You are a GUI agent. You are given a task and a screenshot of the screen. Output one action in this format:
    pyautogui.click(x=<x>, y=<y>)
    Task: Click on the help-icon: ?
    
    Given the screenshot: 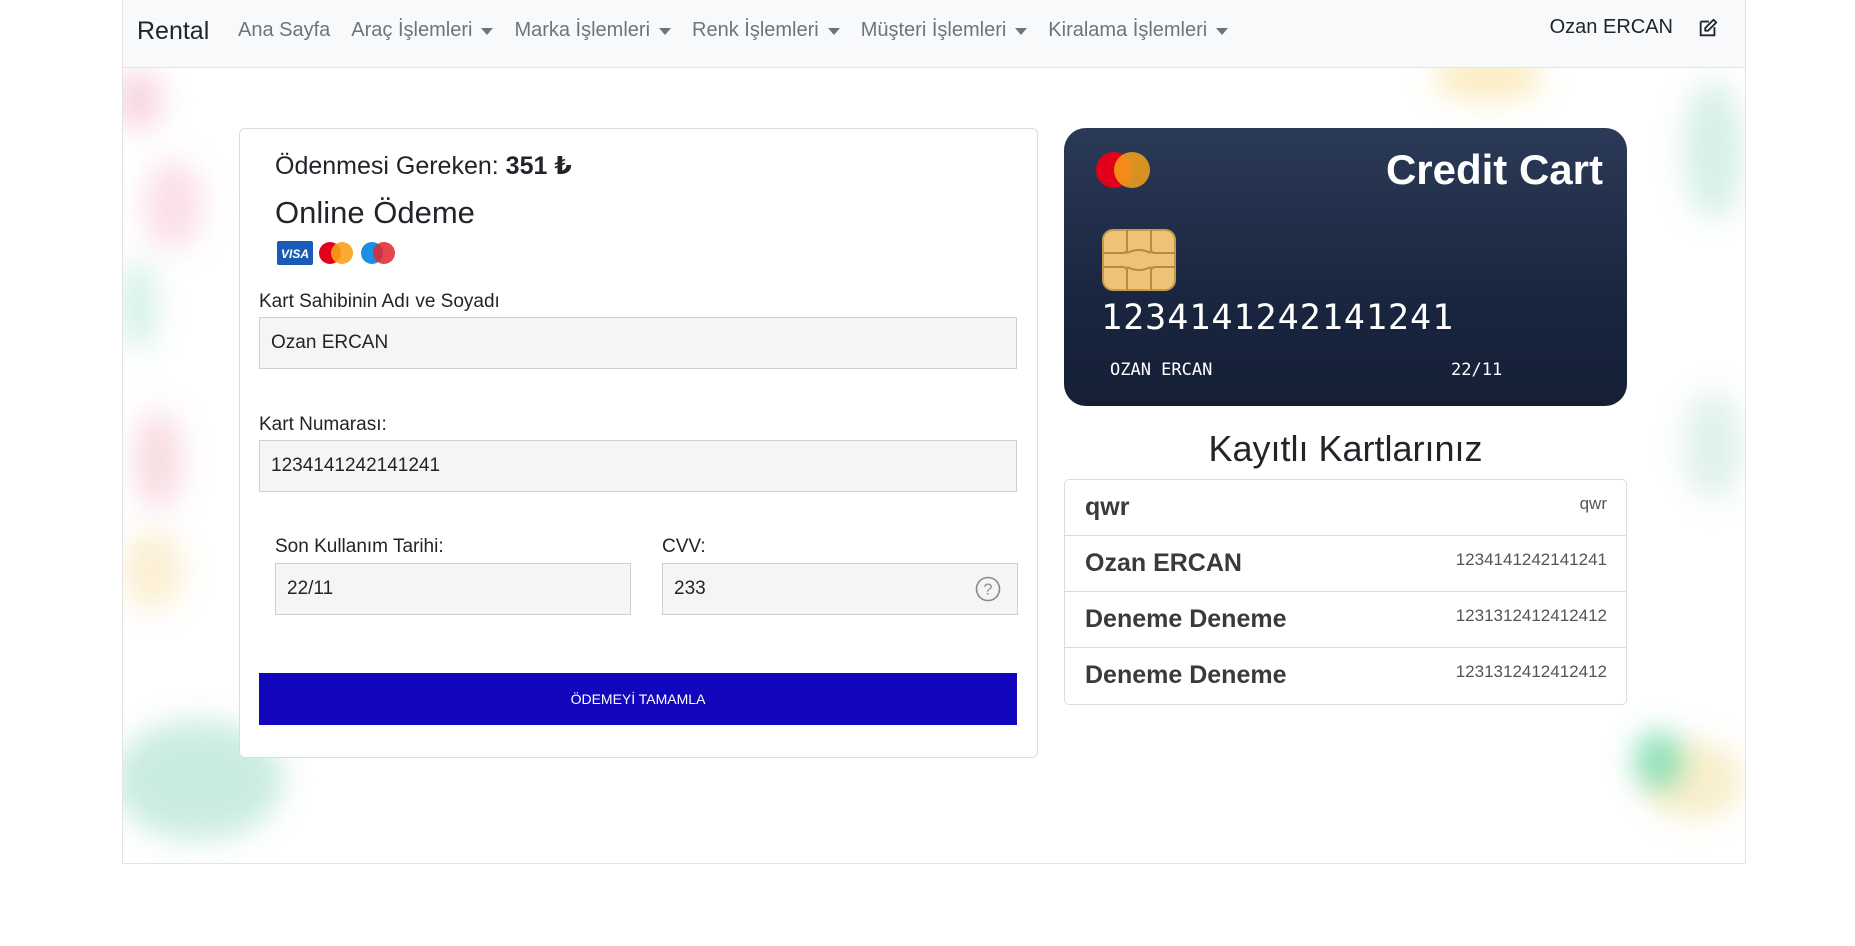 What is the action you would take?
    pyautogui.click(x=988, y=589)
    